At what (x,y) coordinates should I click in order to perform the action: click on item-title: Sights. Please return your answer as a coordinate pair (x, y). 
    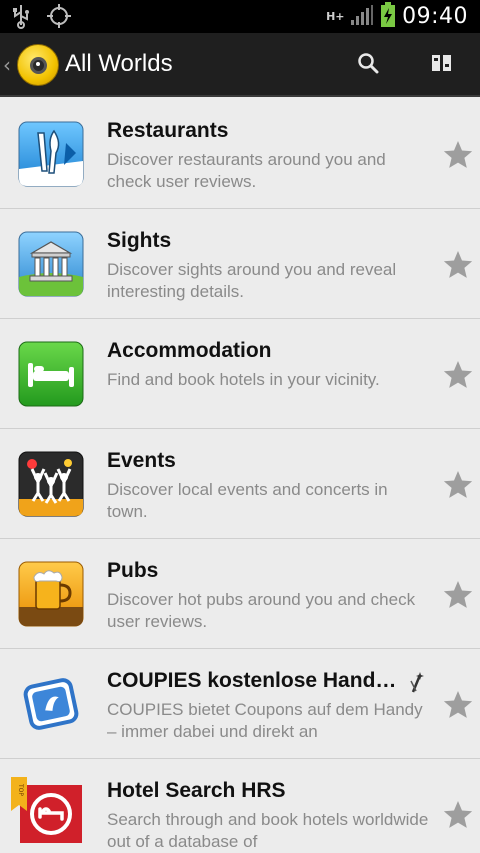
    Looking at the image, I should click on (139, 240).